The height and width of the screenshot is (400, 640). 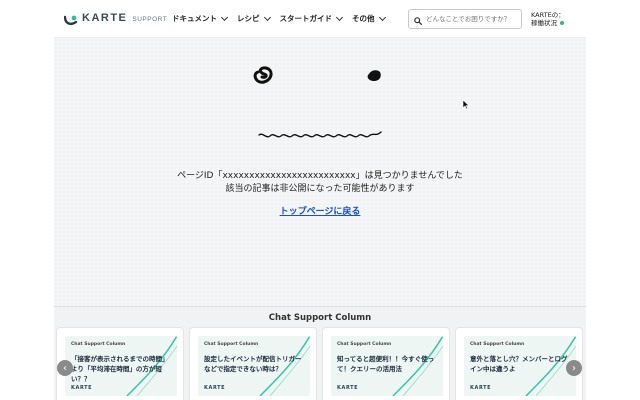 I want to click on card-title: 意外と落とし穴？メンバーとログイン中は違うよ, so click(x=519, y=364).